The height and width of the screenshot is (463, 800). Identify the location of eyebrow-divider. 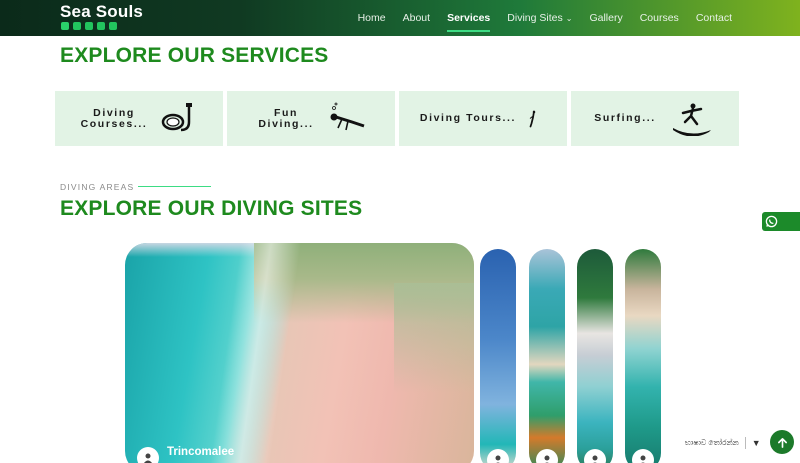
(174, 186).